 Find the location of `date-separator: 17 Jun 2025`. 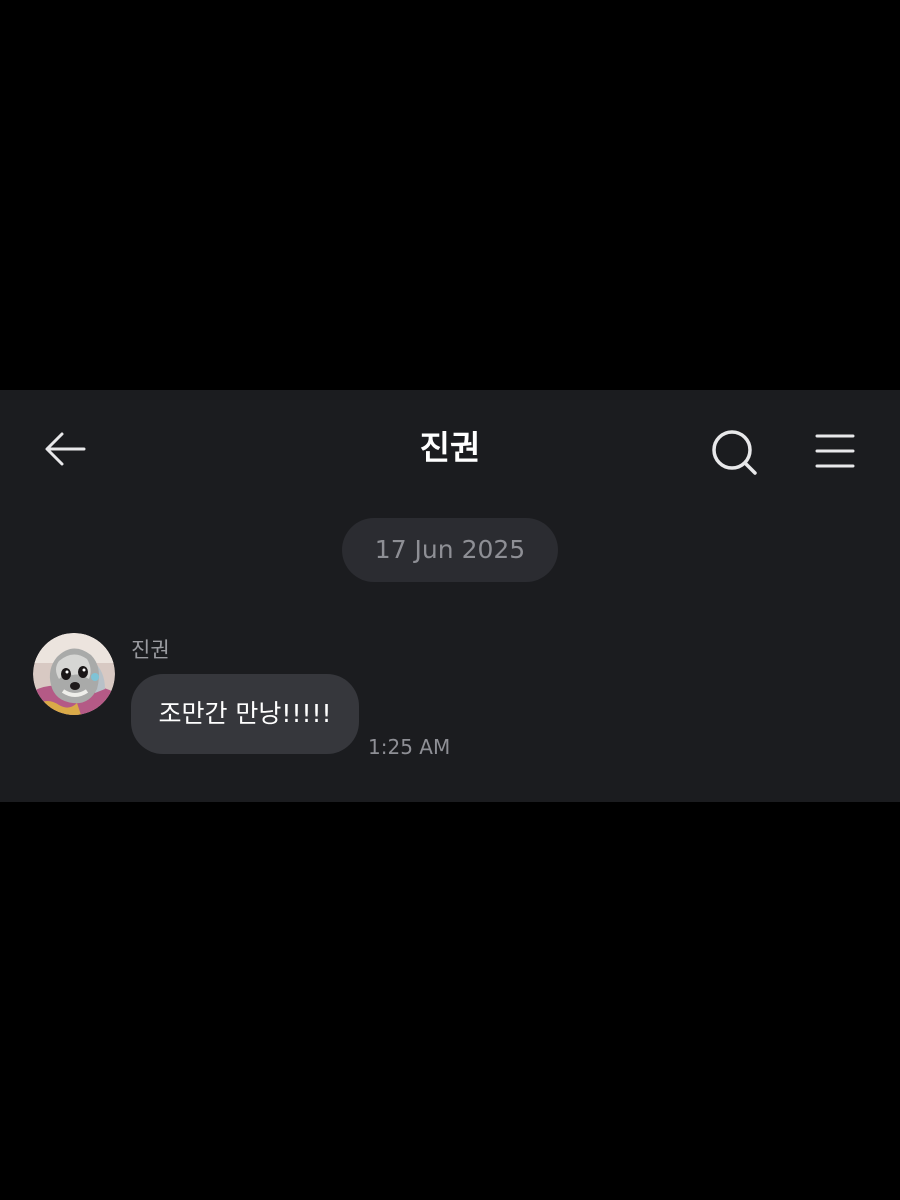

date-separator: 17 Jun 2025 is located at coordinates (450, 550).